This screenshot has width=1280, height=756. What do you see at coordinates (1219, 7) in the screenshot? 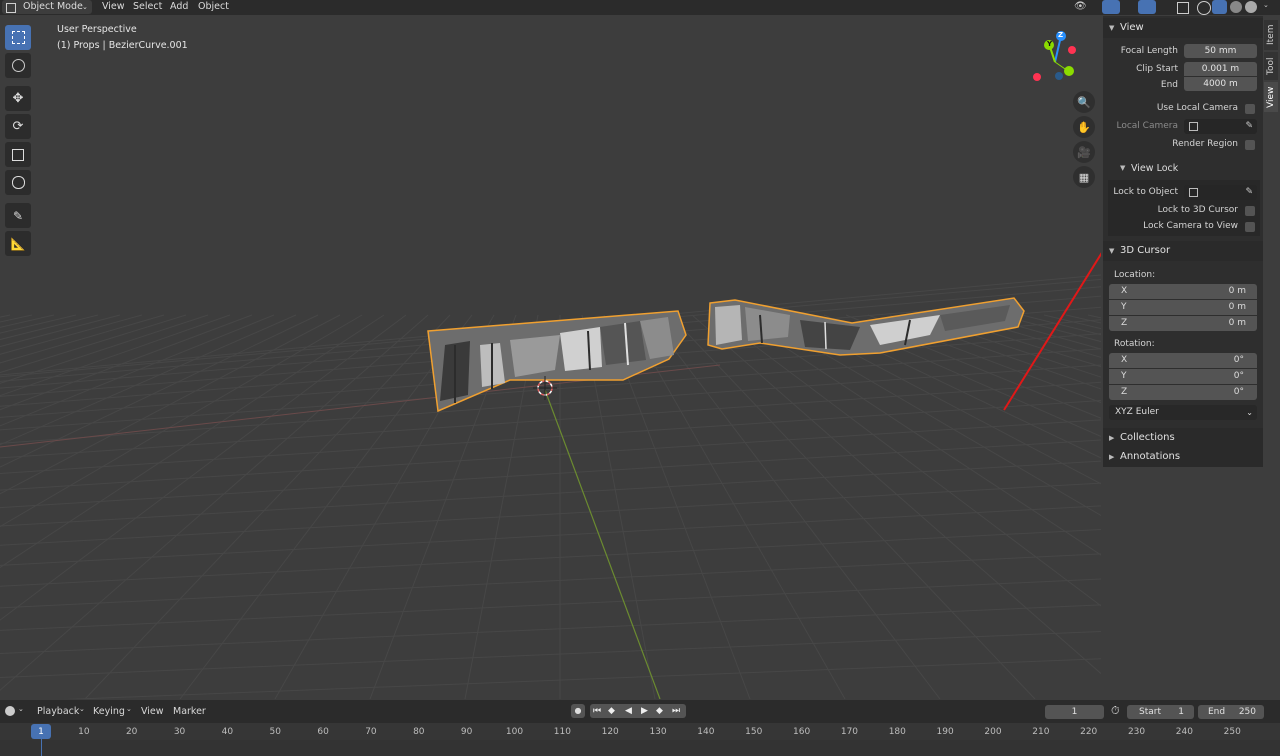
I see `solid-shading-icon` at bounding box center [1219, 7].